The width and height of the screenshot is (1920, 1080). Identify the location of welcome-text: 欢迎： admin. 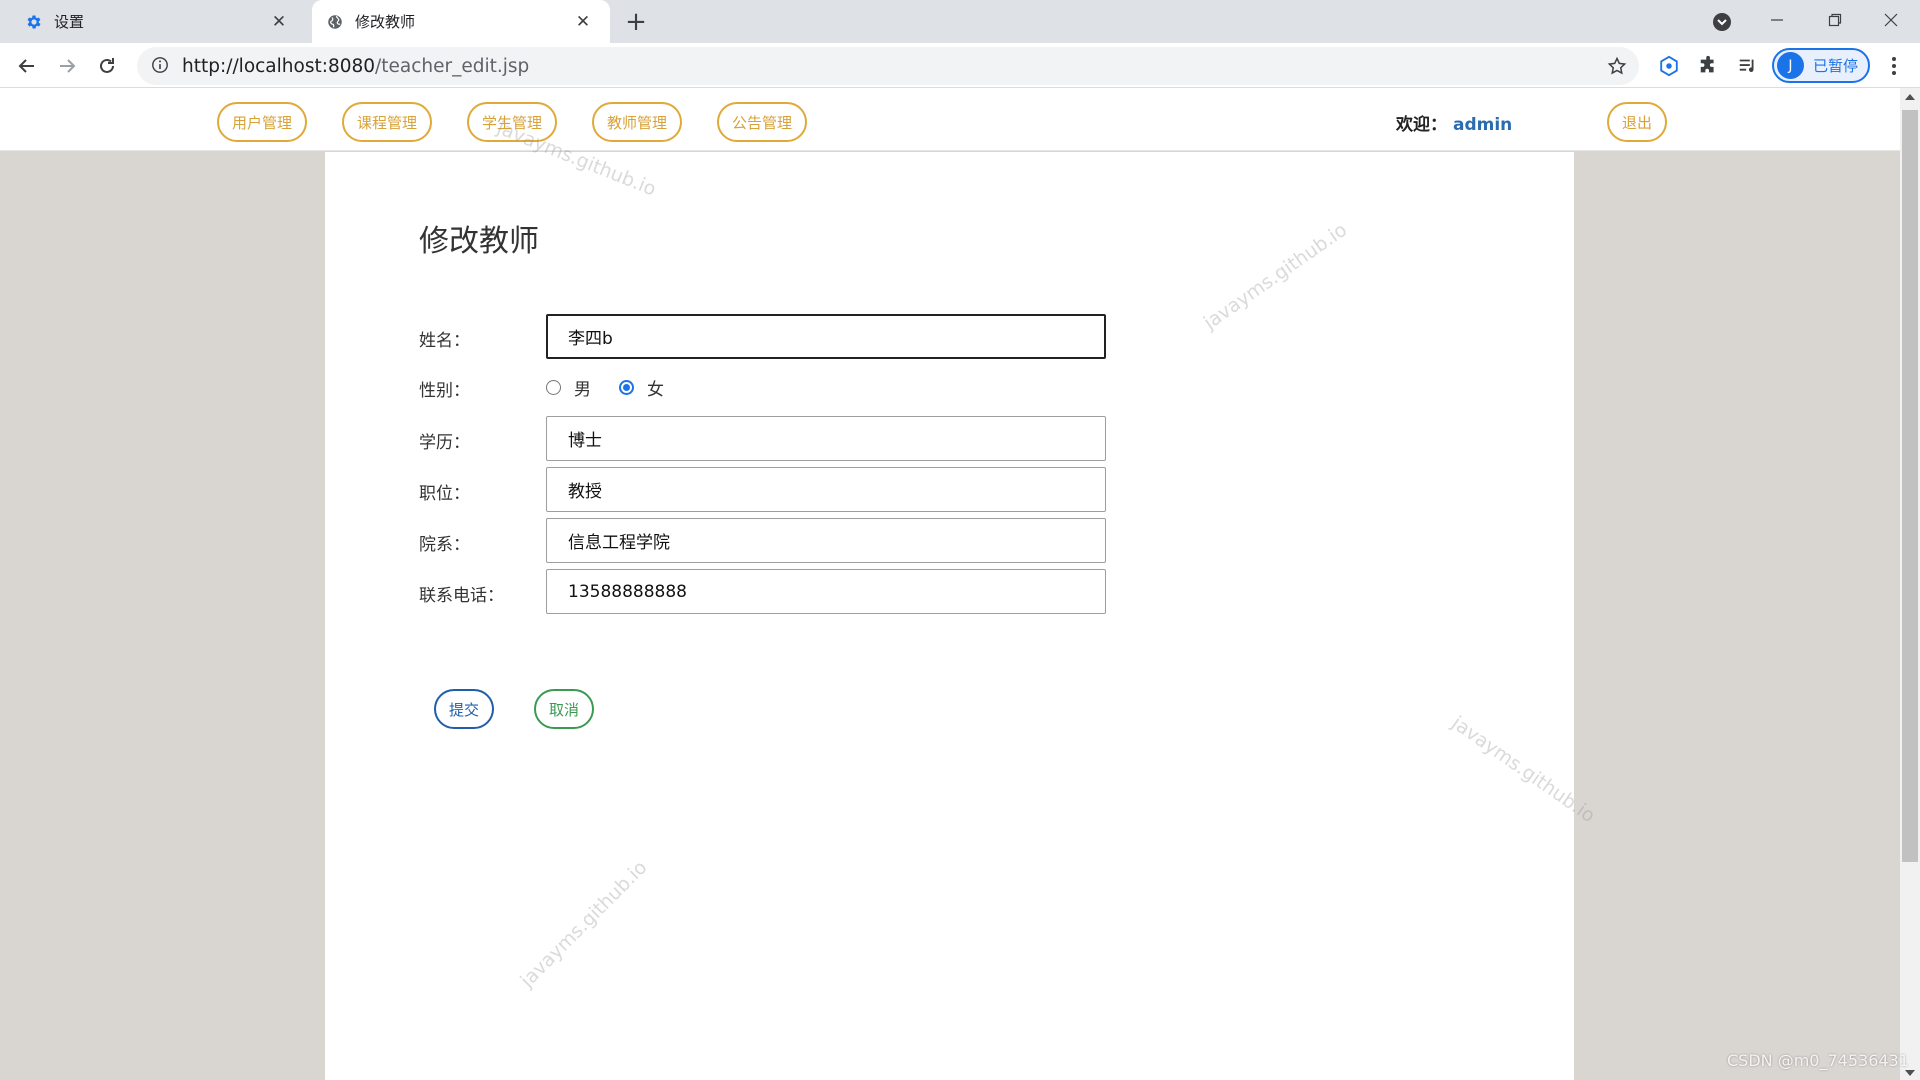
(1454, 122).